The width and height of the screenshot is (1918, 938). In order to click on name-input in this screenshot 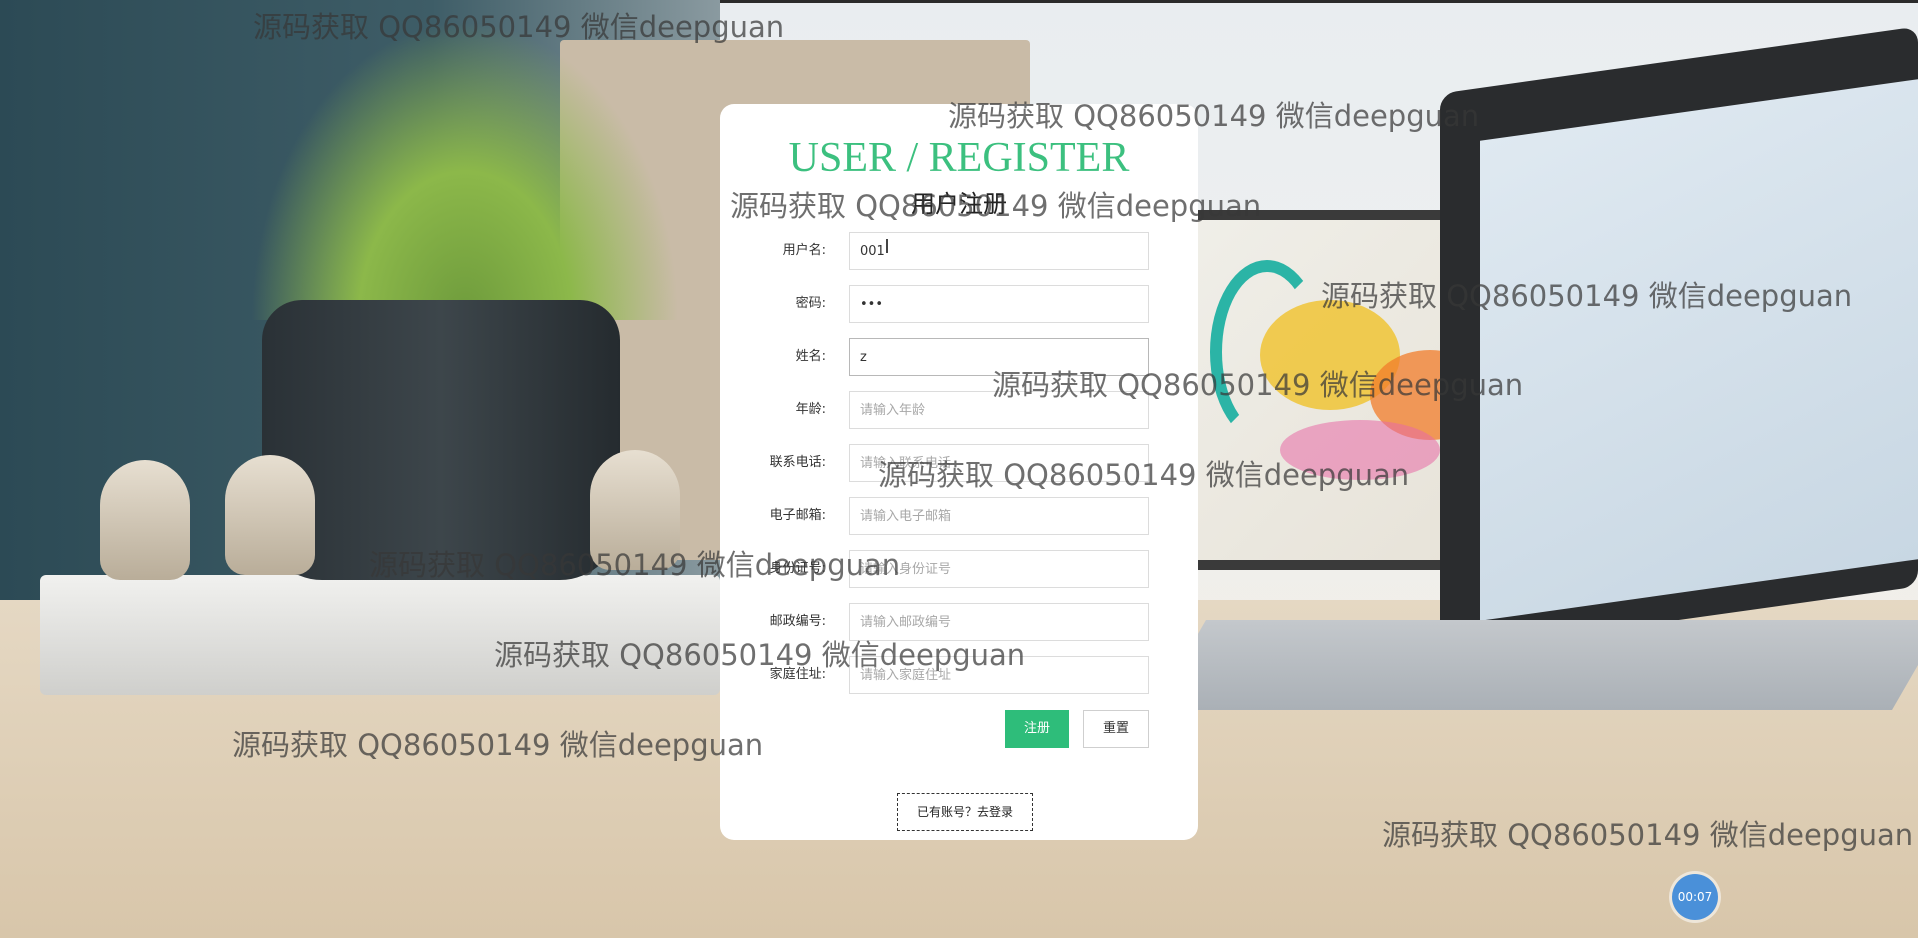, I will do `click(999, 357)`.